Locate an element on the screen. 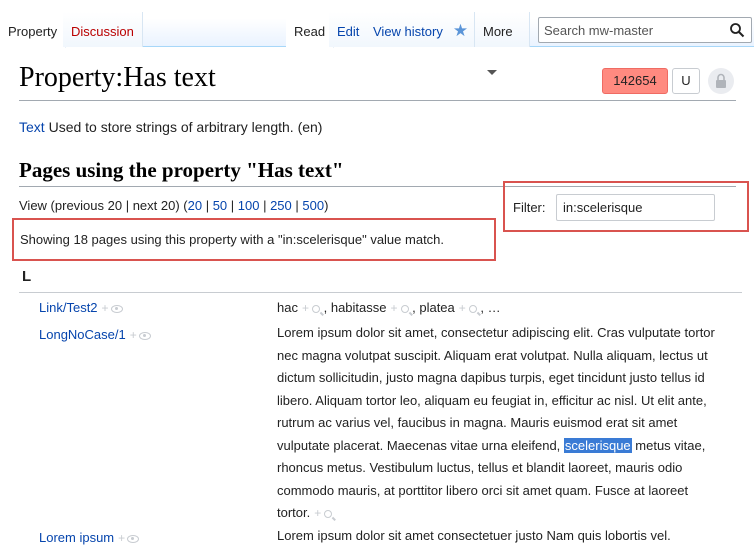  tab-property: Property is located at coordinates (33, 30).